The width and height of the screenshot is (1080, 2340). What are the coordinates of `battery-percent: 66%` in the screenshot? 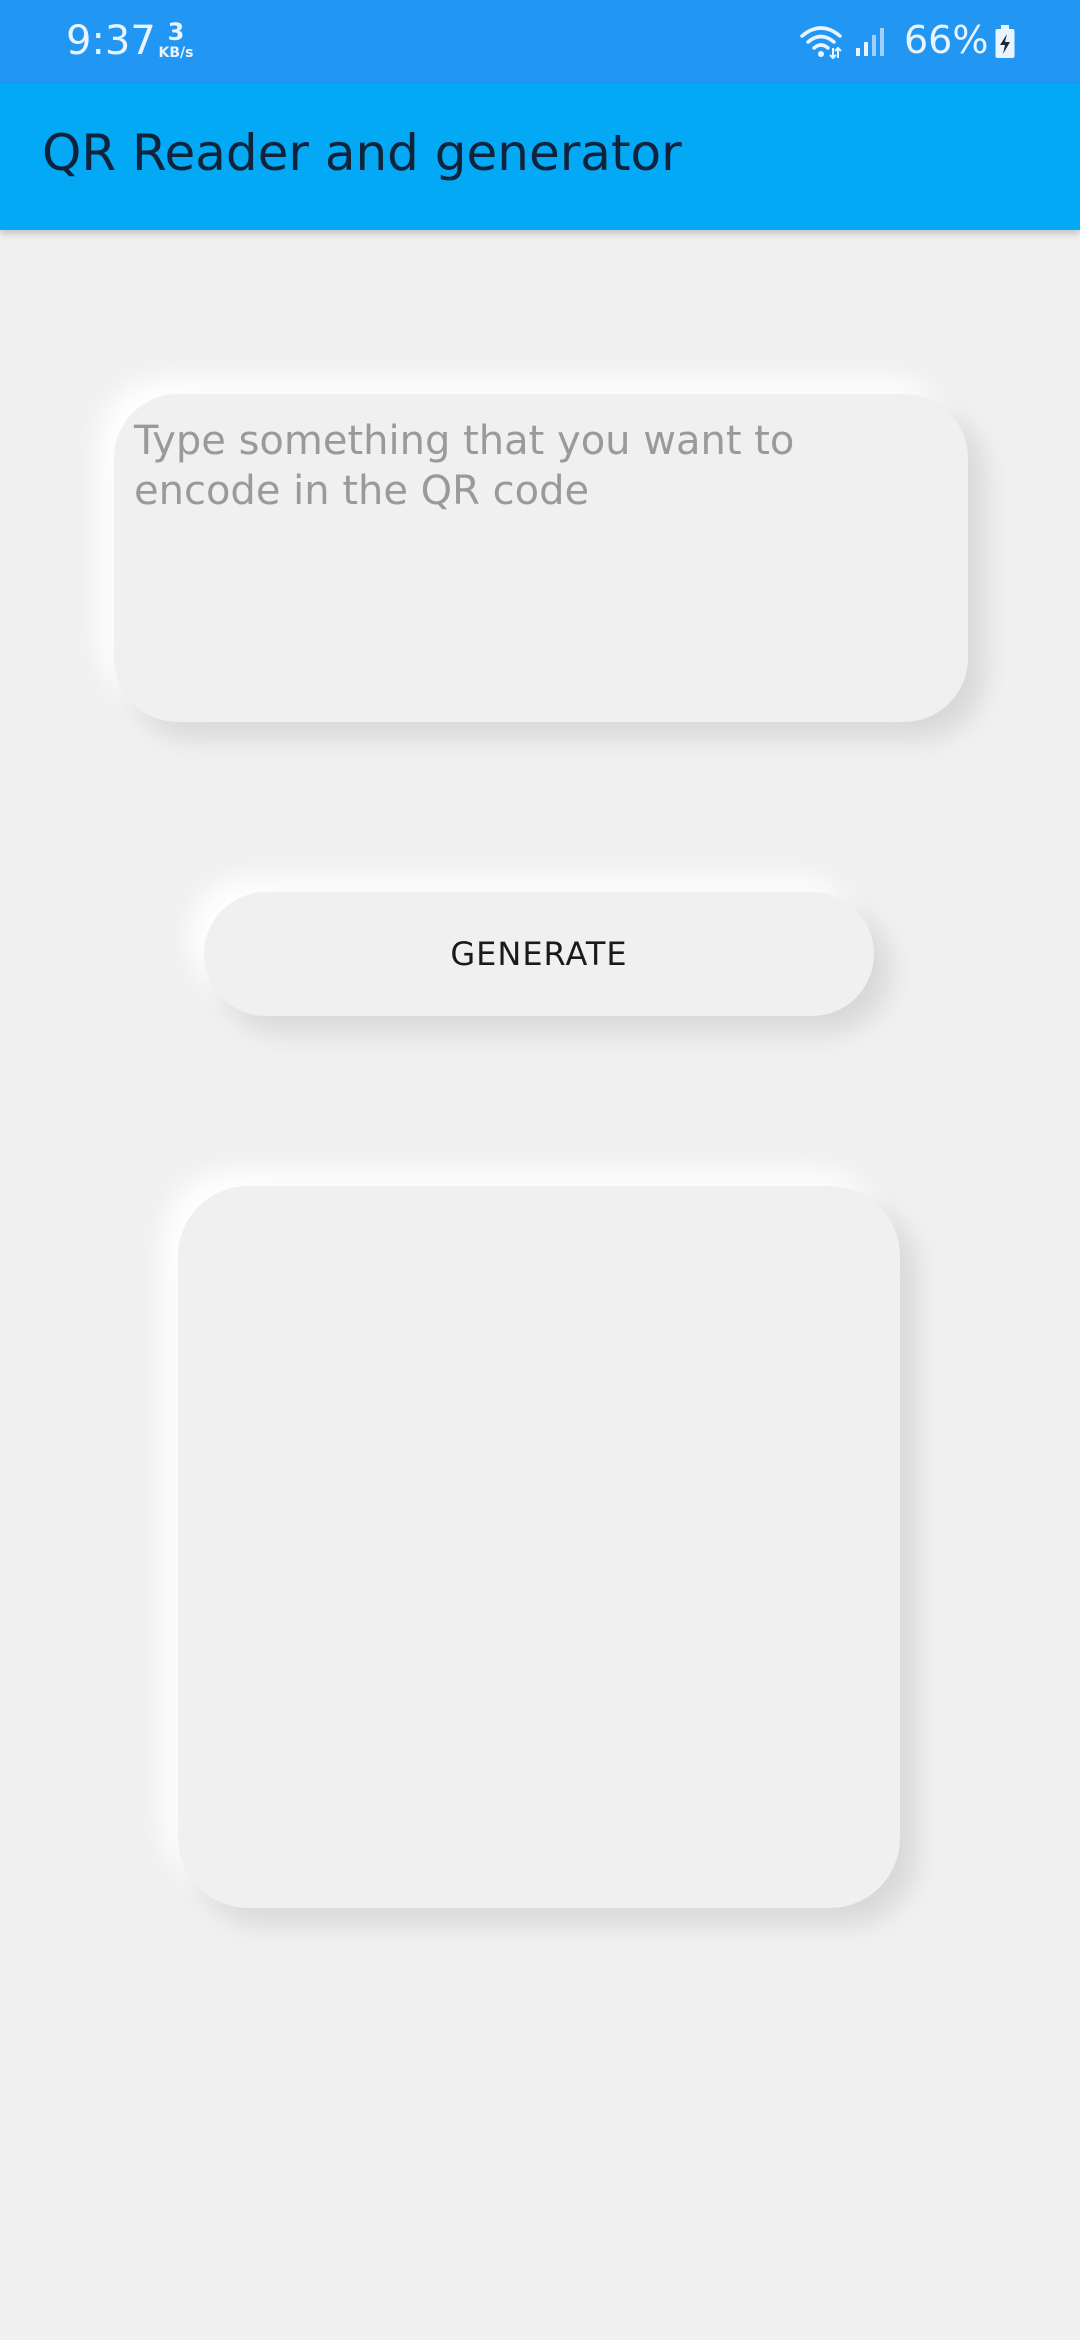 It's located at (946, 40).